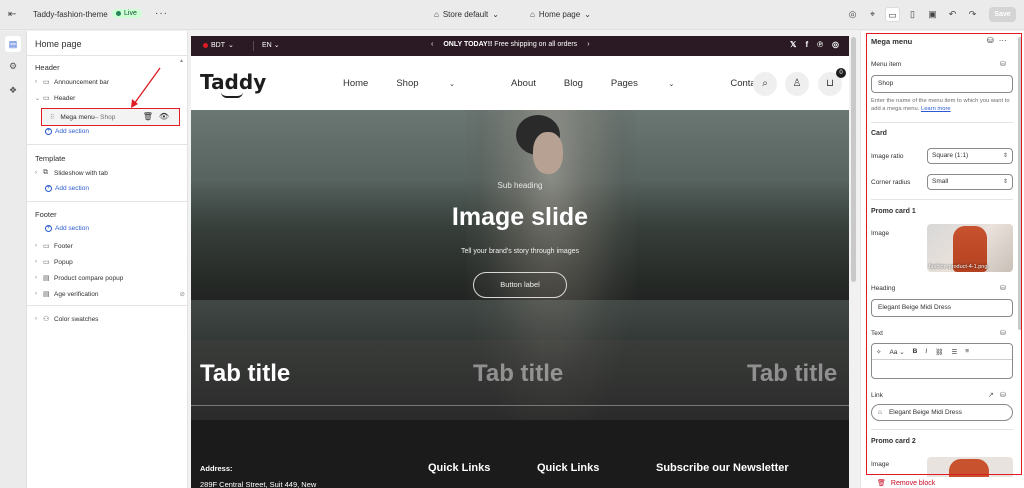 The width and height of the screenshot is (1024, 488). Describe the element at coordinates (942, 361) in the screenshot. I see `text-rich-editor: ✧ Aa ⌄ B I ⛓ ☰ ≡` at that location.